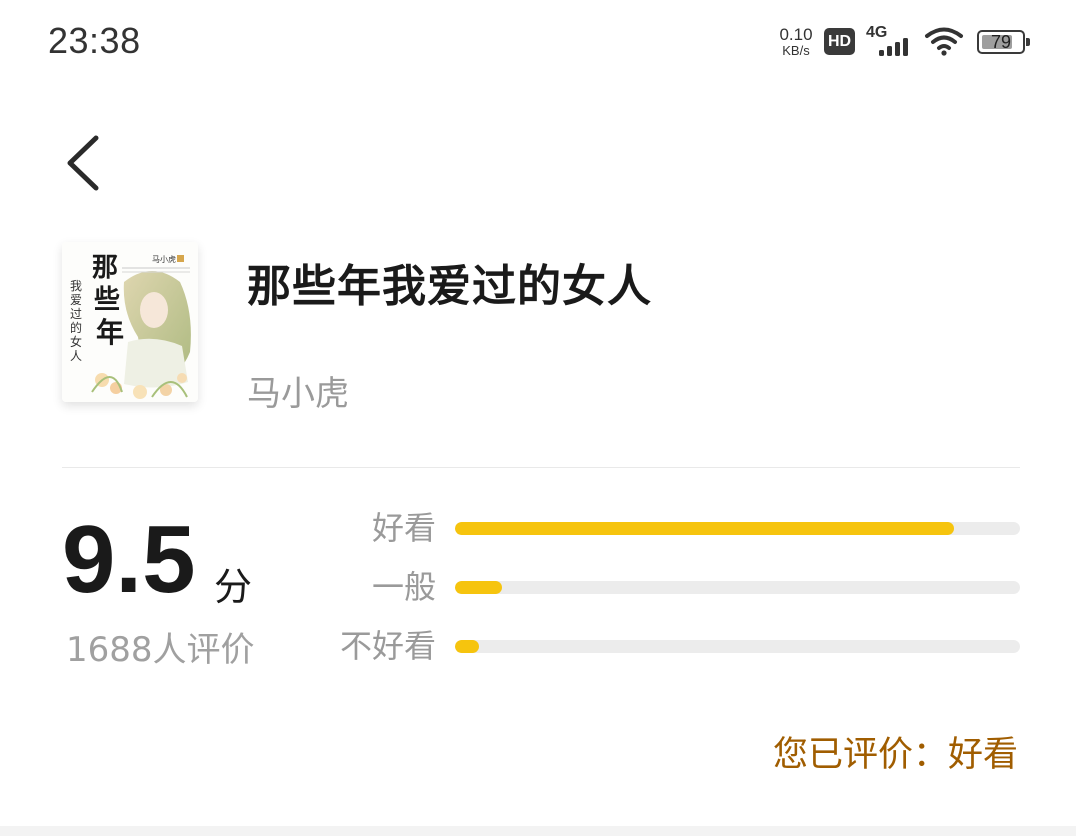 The image size is (1076, 836). What do you see at coordinates (76, 341) in the screenshot?
I see `svg-text: 女` at bounding box center [76, 341].